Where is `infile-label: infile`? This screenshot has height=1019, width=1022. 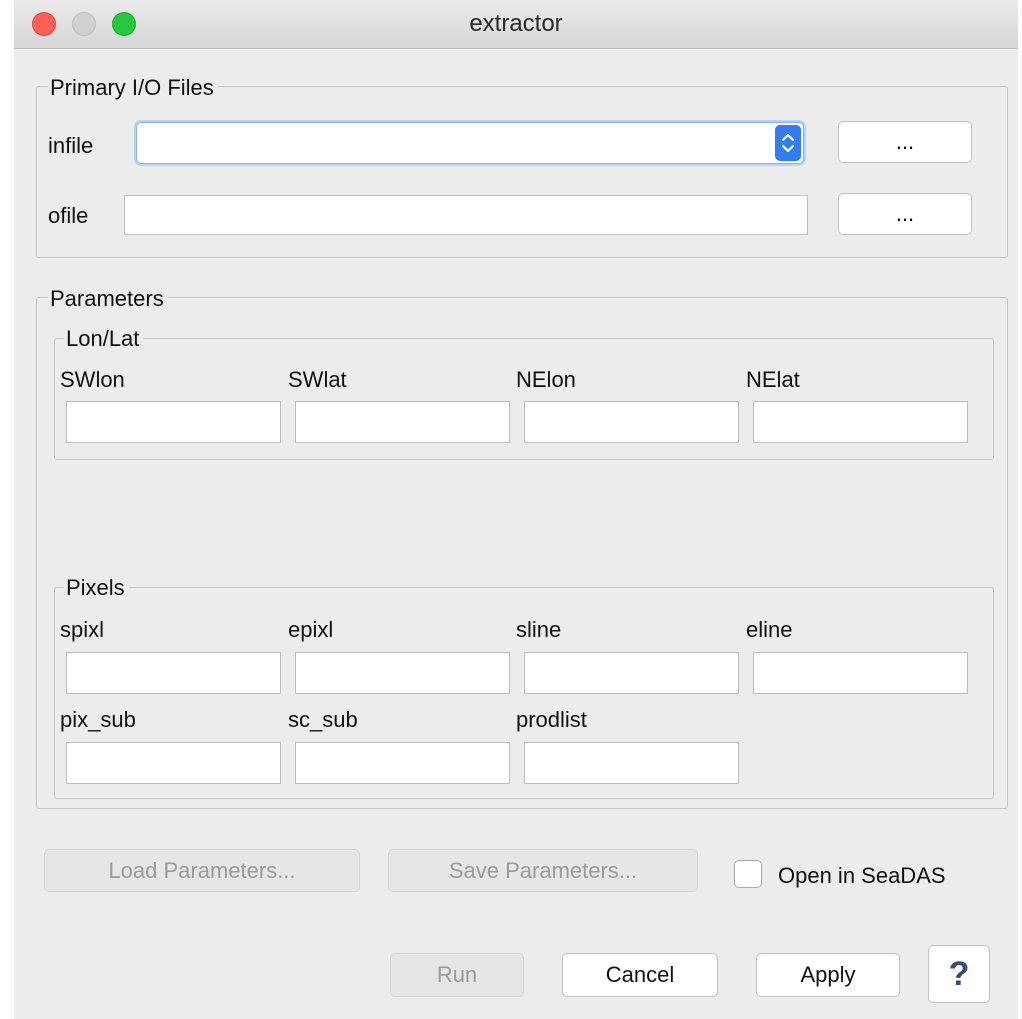 infile-label: infile is located at coordinates (71, 145).